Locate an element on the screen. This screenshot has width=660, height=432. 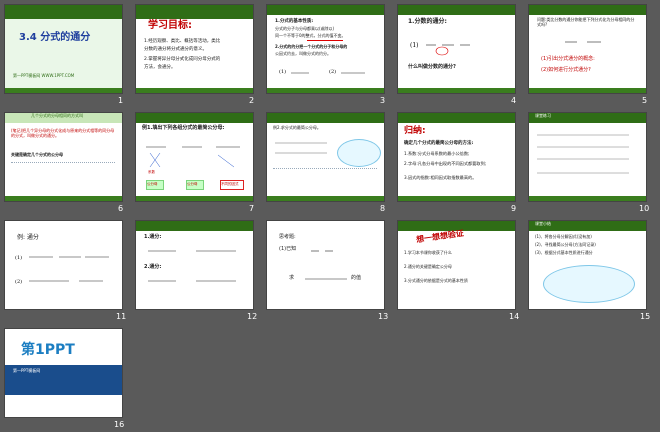
slide-thumbnail-4: 1.分数的通分: (1) 什么叫做分数的通分? is located at coordinates (456, 49).